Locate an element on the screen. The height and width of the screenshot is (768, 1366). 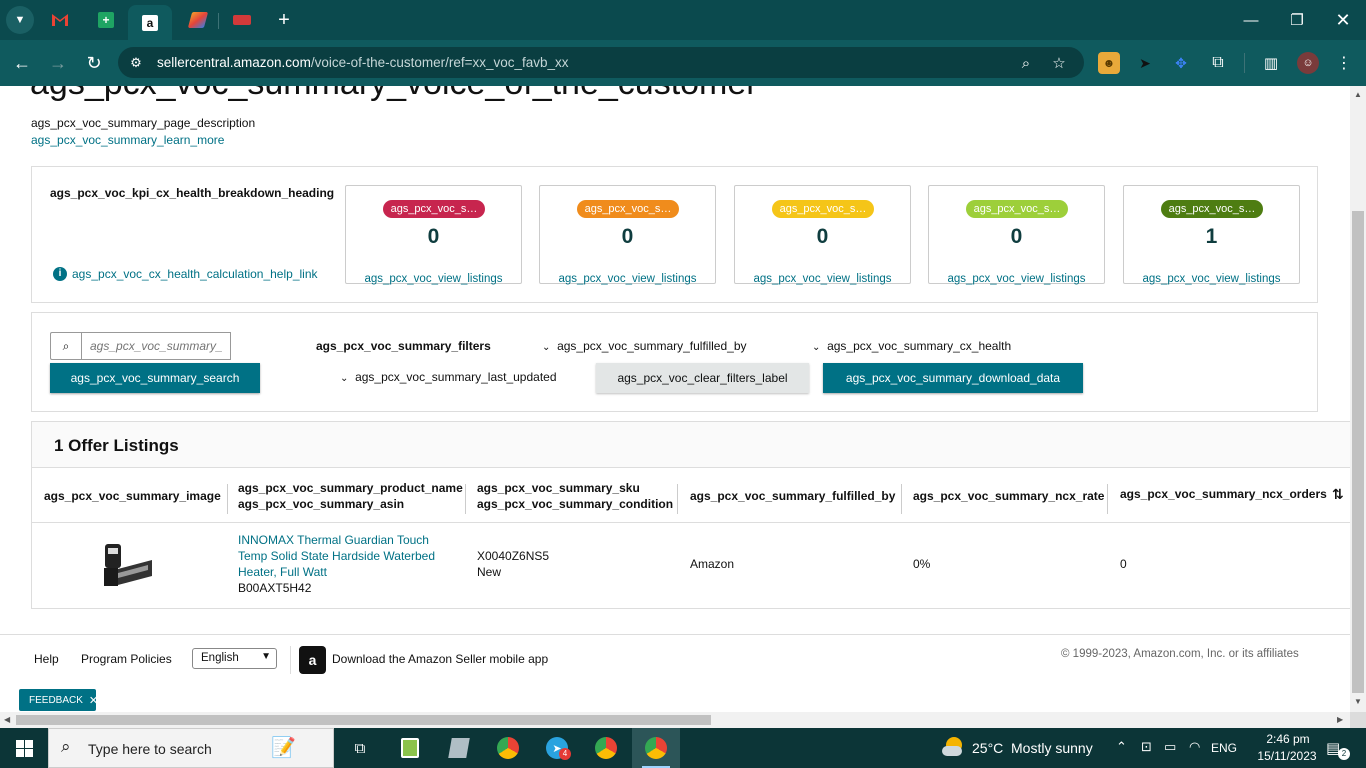
zoom-search-icon: ⌕ is located at coordinates (1026, 63).